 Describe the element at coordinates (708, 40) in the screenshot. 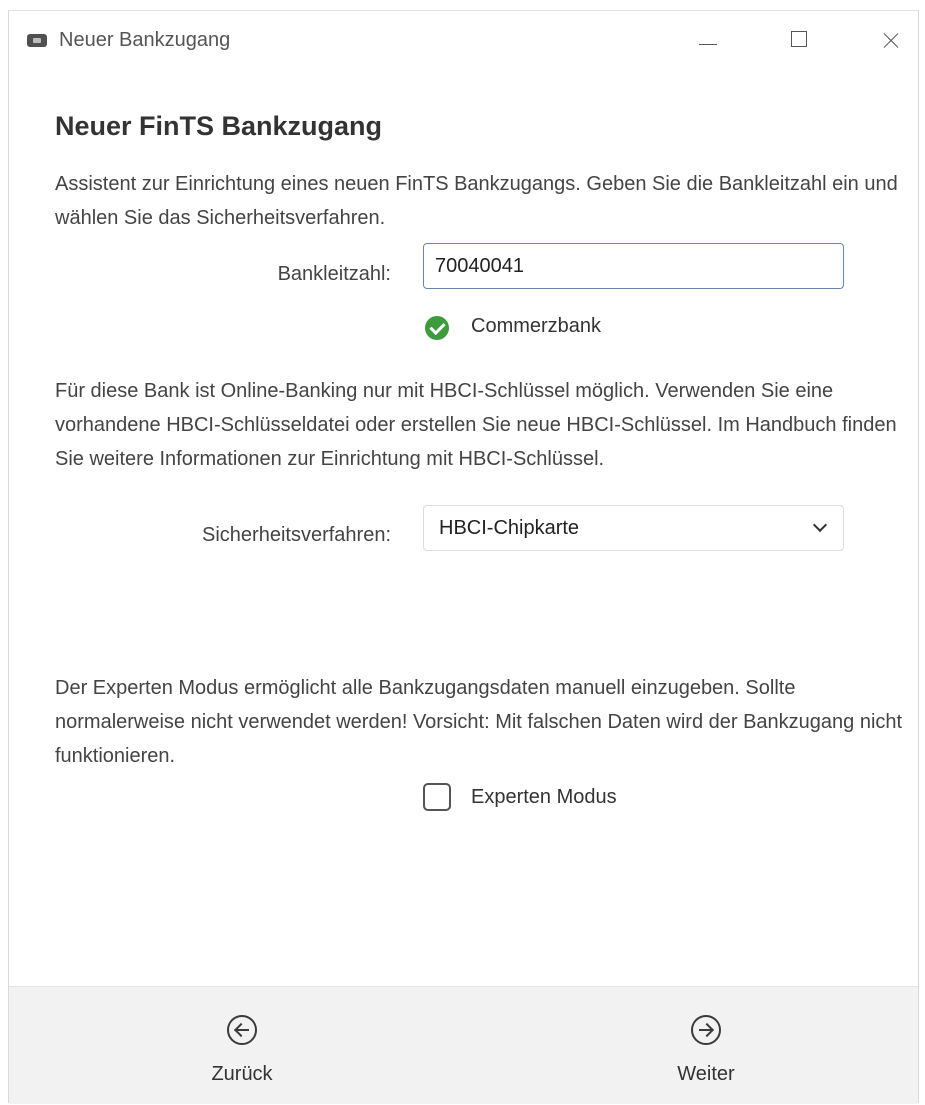

I see `minimize-button` at that location.